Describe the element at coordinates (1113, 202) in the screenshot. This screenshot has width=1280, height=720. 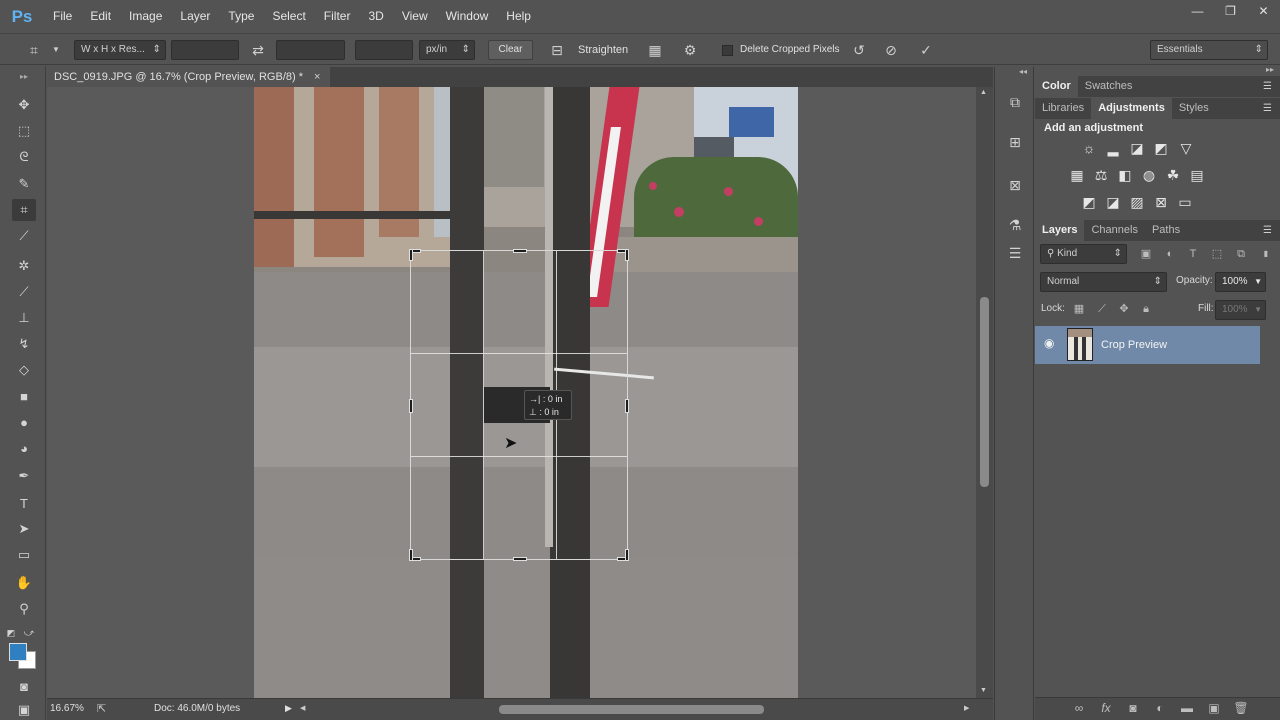
I see `posterize-icon: ◪` at that location.